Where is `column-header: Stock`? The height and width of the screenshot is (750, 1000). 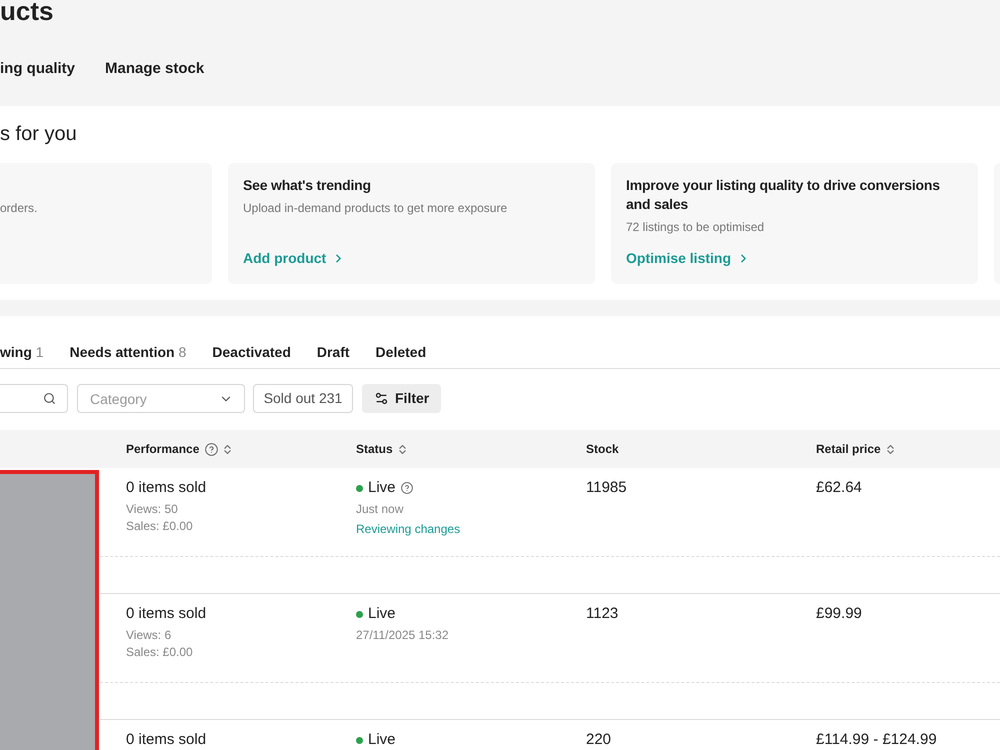
column-header: Stock is located at coordinates (602, 449).